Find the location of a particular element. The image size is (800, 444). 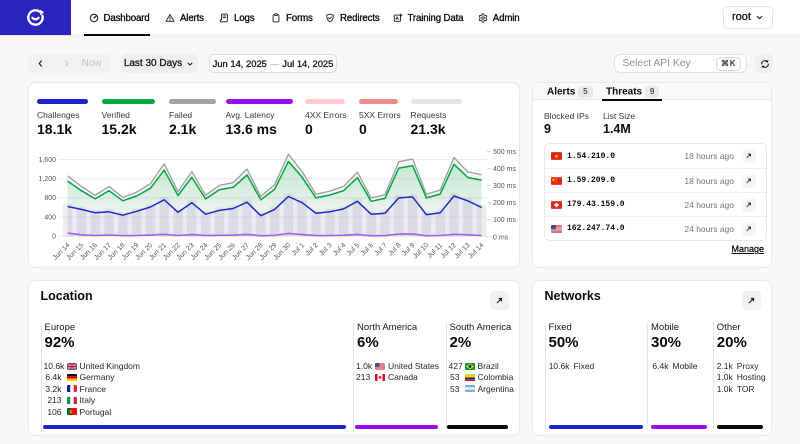

svg-text: 1,200 is located at coordinates (47, 179).